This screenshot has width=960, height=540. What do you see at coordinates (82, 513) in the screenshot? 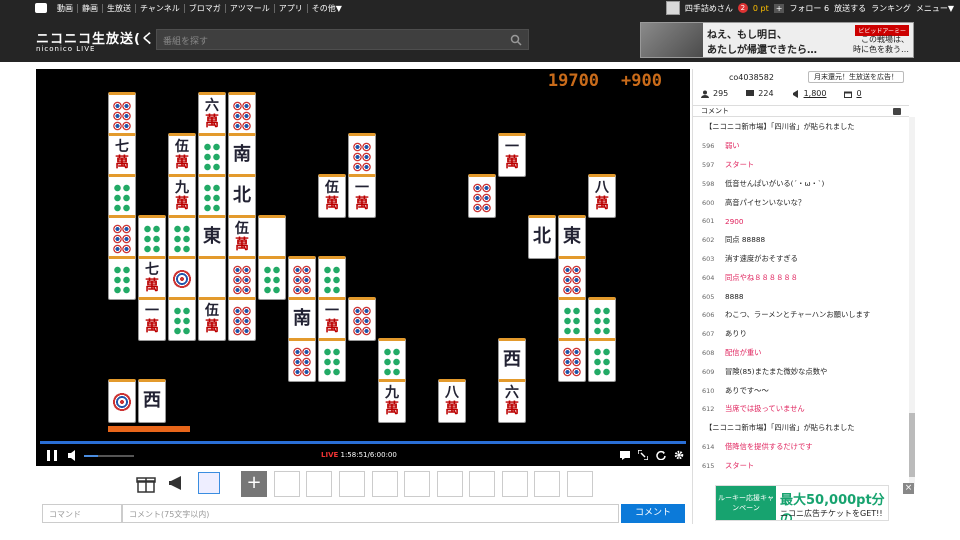
I see `command-input: コマンド` at bounding box center [82, 513].